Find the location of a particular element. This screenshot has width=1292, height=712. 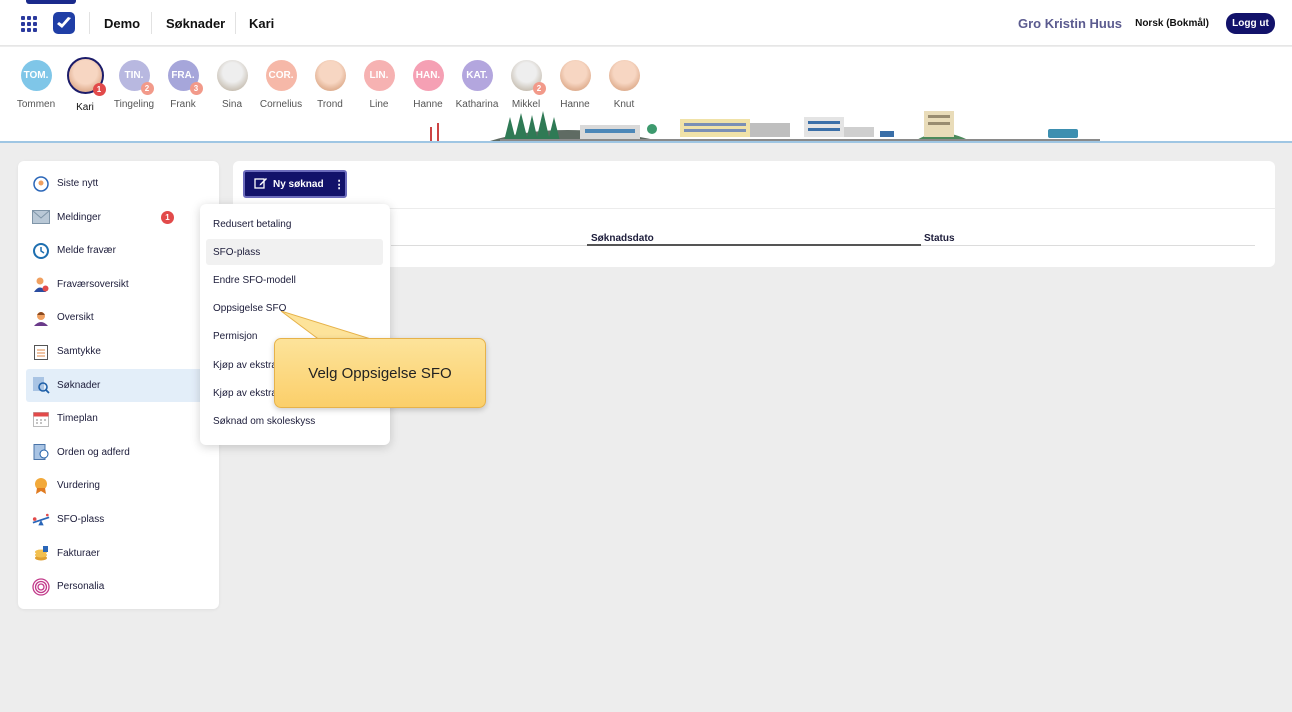

child-tingeling: TIN. 2 Tingeling is located at coordinates (134, 85).